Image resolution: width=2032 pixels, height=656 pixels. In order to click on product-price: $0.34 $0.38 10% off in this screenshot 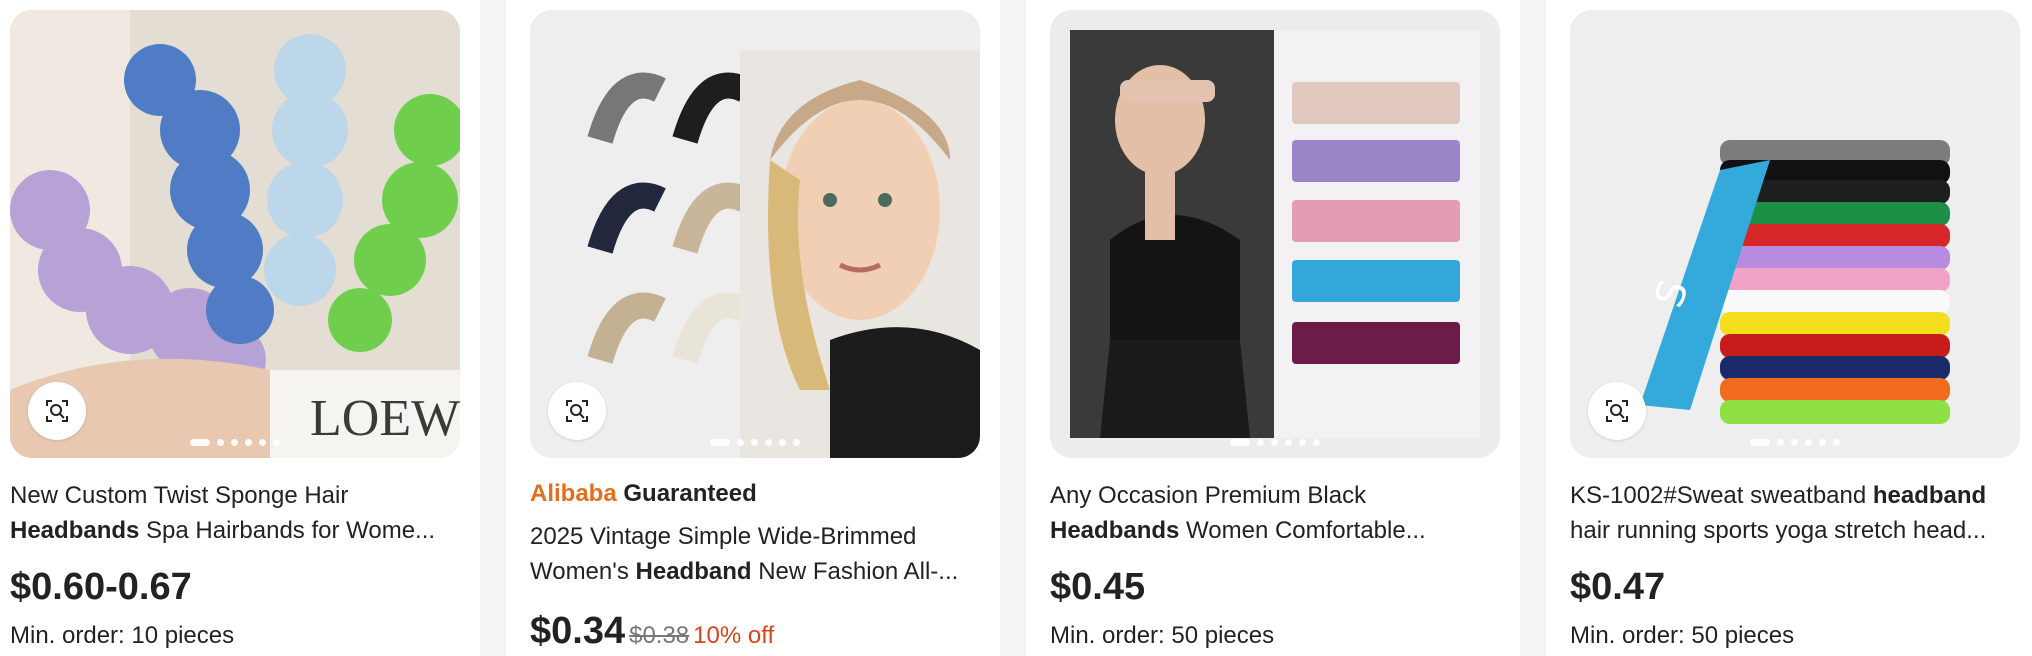, I will do `click(652, 631)`.